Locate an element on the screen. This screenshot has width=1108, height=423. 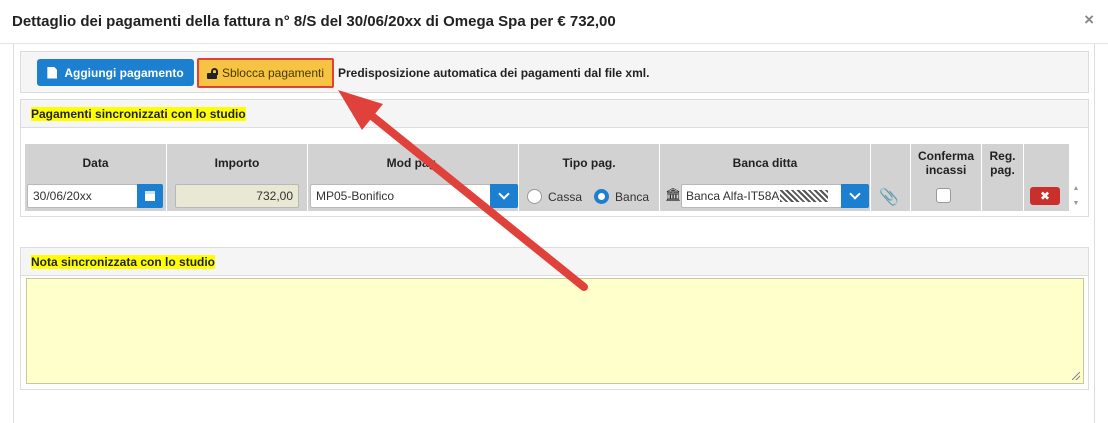
col-header-tipo-pag: Tipo pag. is located at coordinates (589, 162).